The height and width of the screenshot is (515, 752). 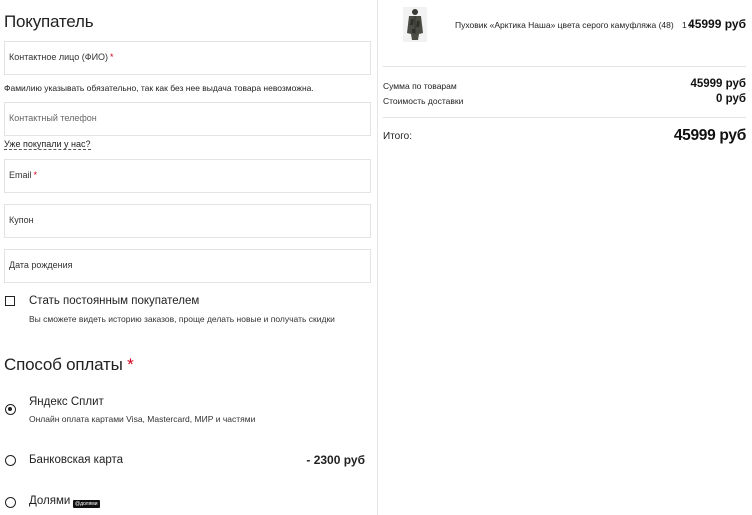 What do you see at coordinates (66, 402) in the screenshot?
I see `payment-method-title: Яндекс Сплит` at bounding box center [66, 402].